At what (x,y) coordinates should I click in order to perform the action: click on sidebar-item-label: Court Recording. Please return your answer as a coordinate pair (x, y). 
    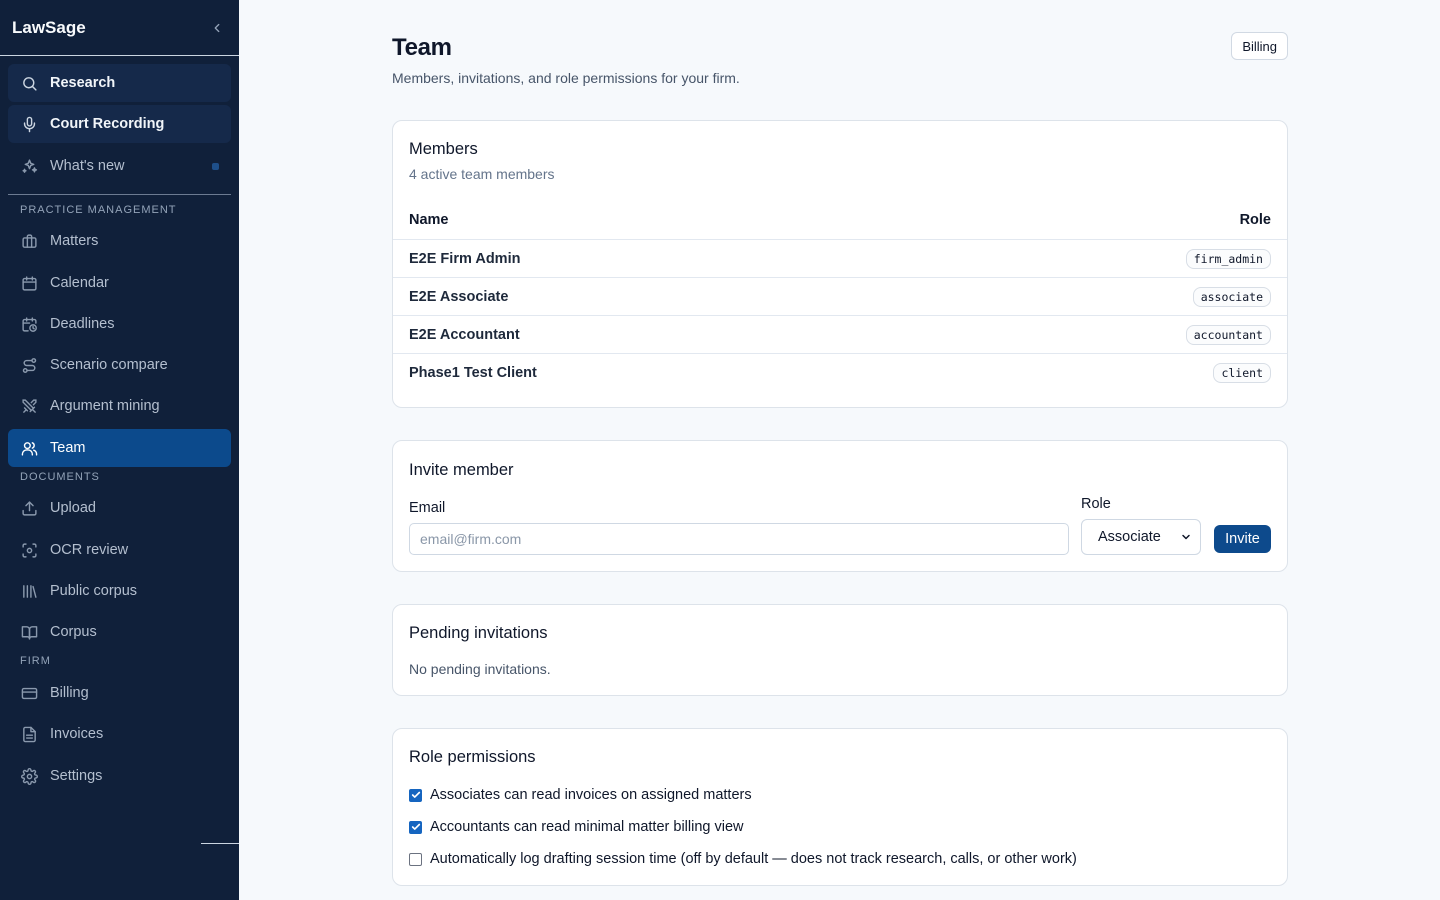
    Looking at the image, I should click on (107, 124).